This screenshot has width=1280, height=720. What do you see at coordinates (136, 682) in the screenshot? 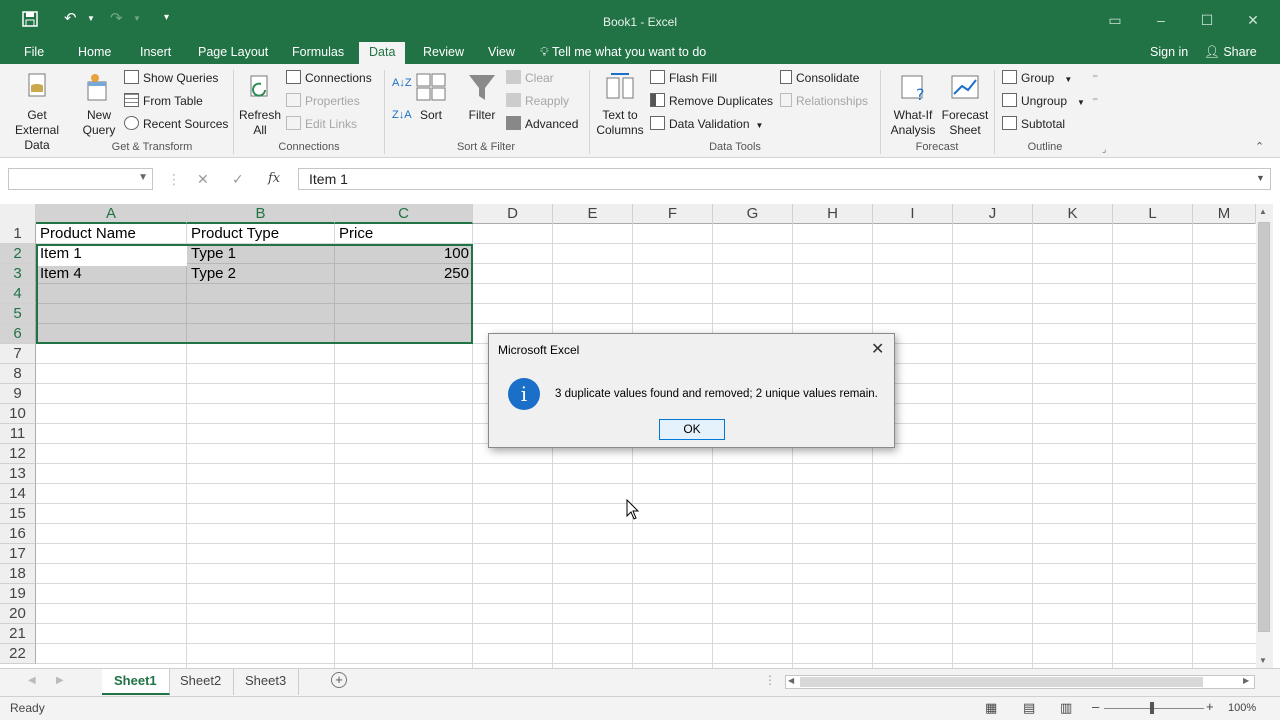
I see `sheet-tab-sheet1: Sheet1` at bounding box center [136, 682].